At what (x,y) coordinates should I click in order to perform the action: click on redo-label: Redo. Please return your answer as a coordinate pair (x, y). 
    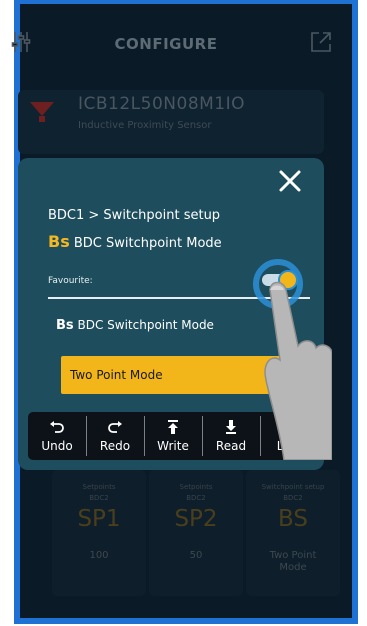
    Looking at the image, I should click on (115, 446).